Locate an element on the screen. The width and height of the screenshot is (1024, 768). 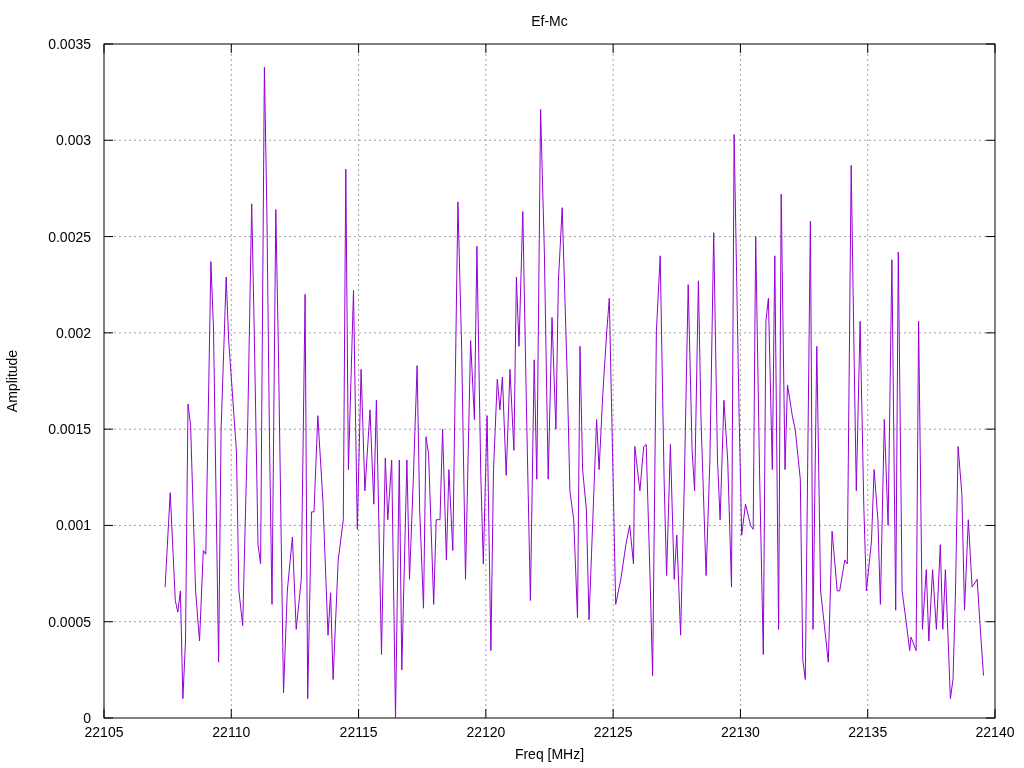
chart-title: Ef-Mc is located at coordinates (549, 21).